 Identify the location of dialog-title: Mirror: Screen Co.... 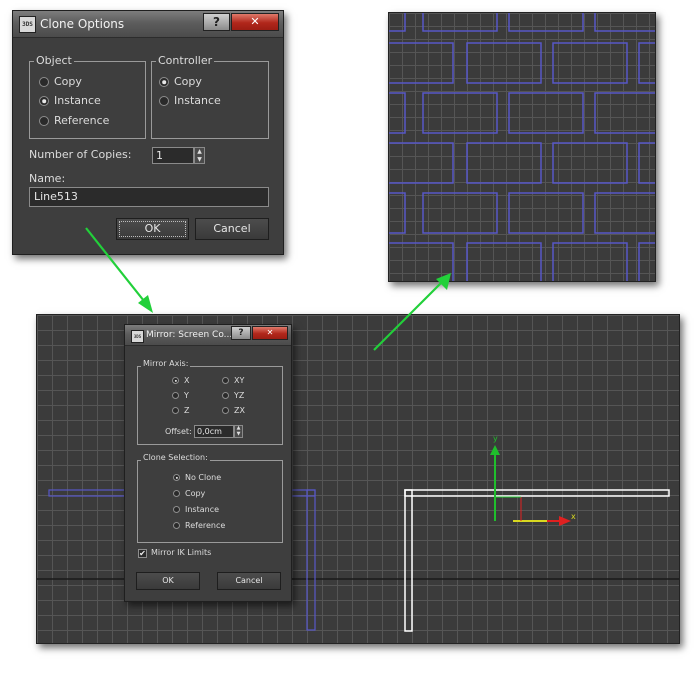
(189, 335).